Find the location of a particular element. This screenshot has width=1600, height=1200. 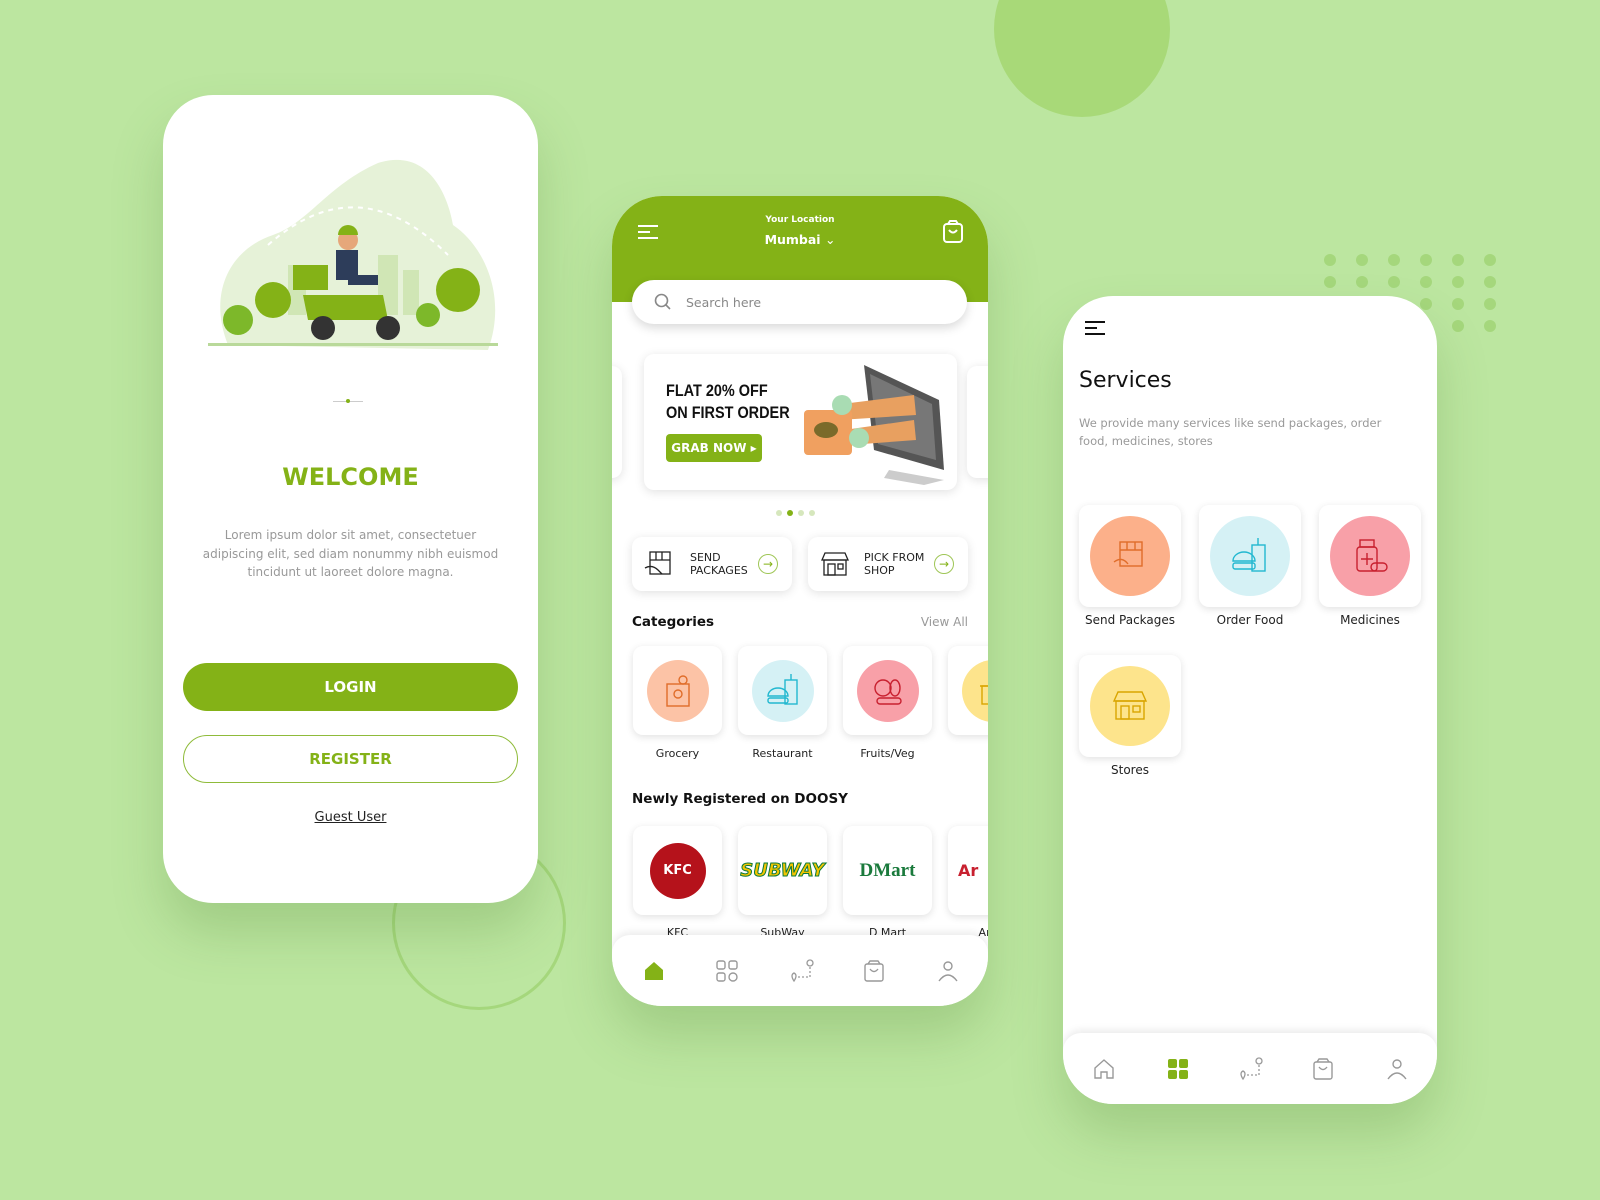

archies-logo: Ar is located at coordinates (968, 870).